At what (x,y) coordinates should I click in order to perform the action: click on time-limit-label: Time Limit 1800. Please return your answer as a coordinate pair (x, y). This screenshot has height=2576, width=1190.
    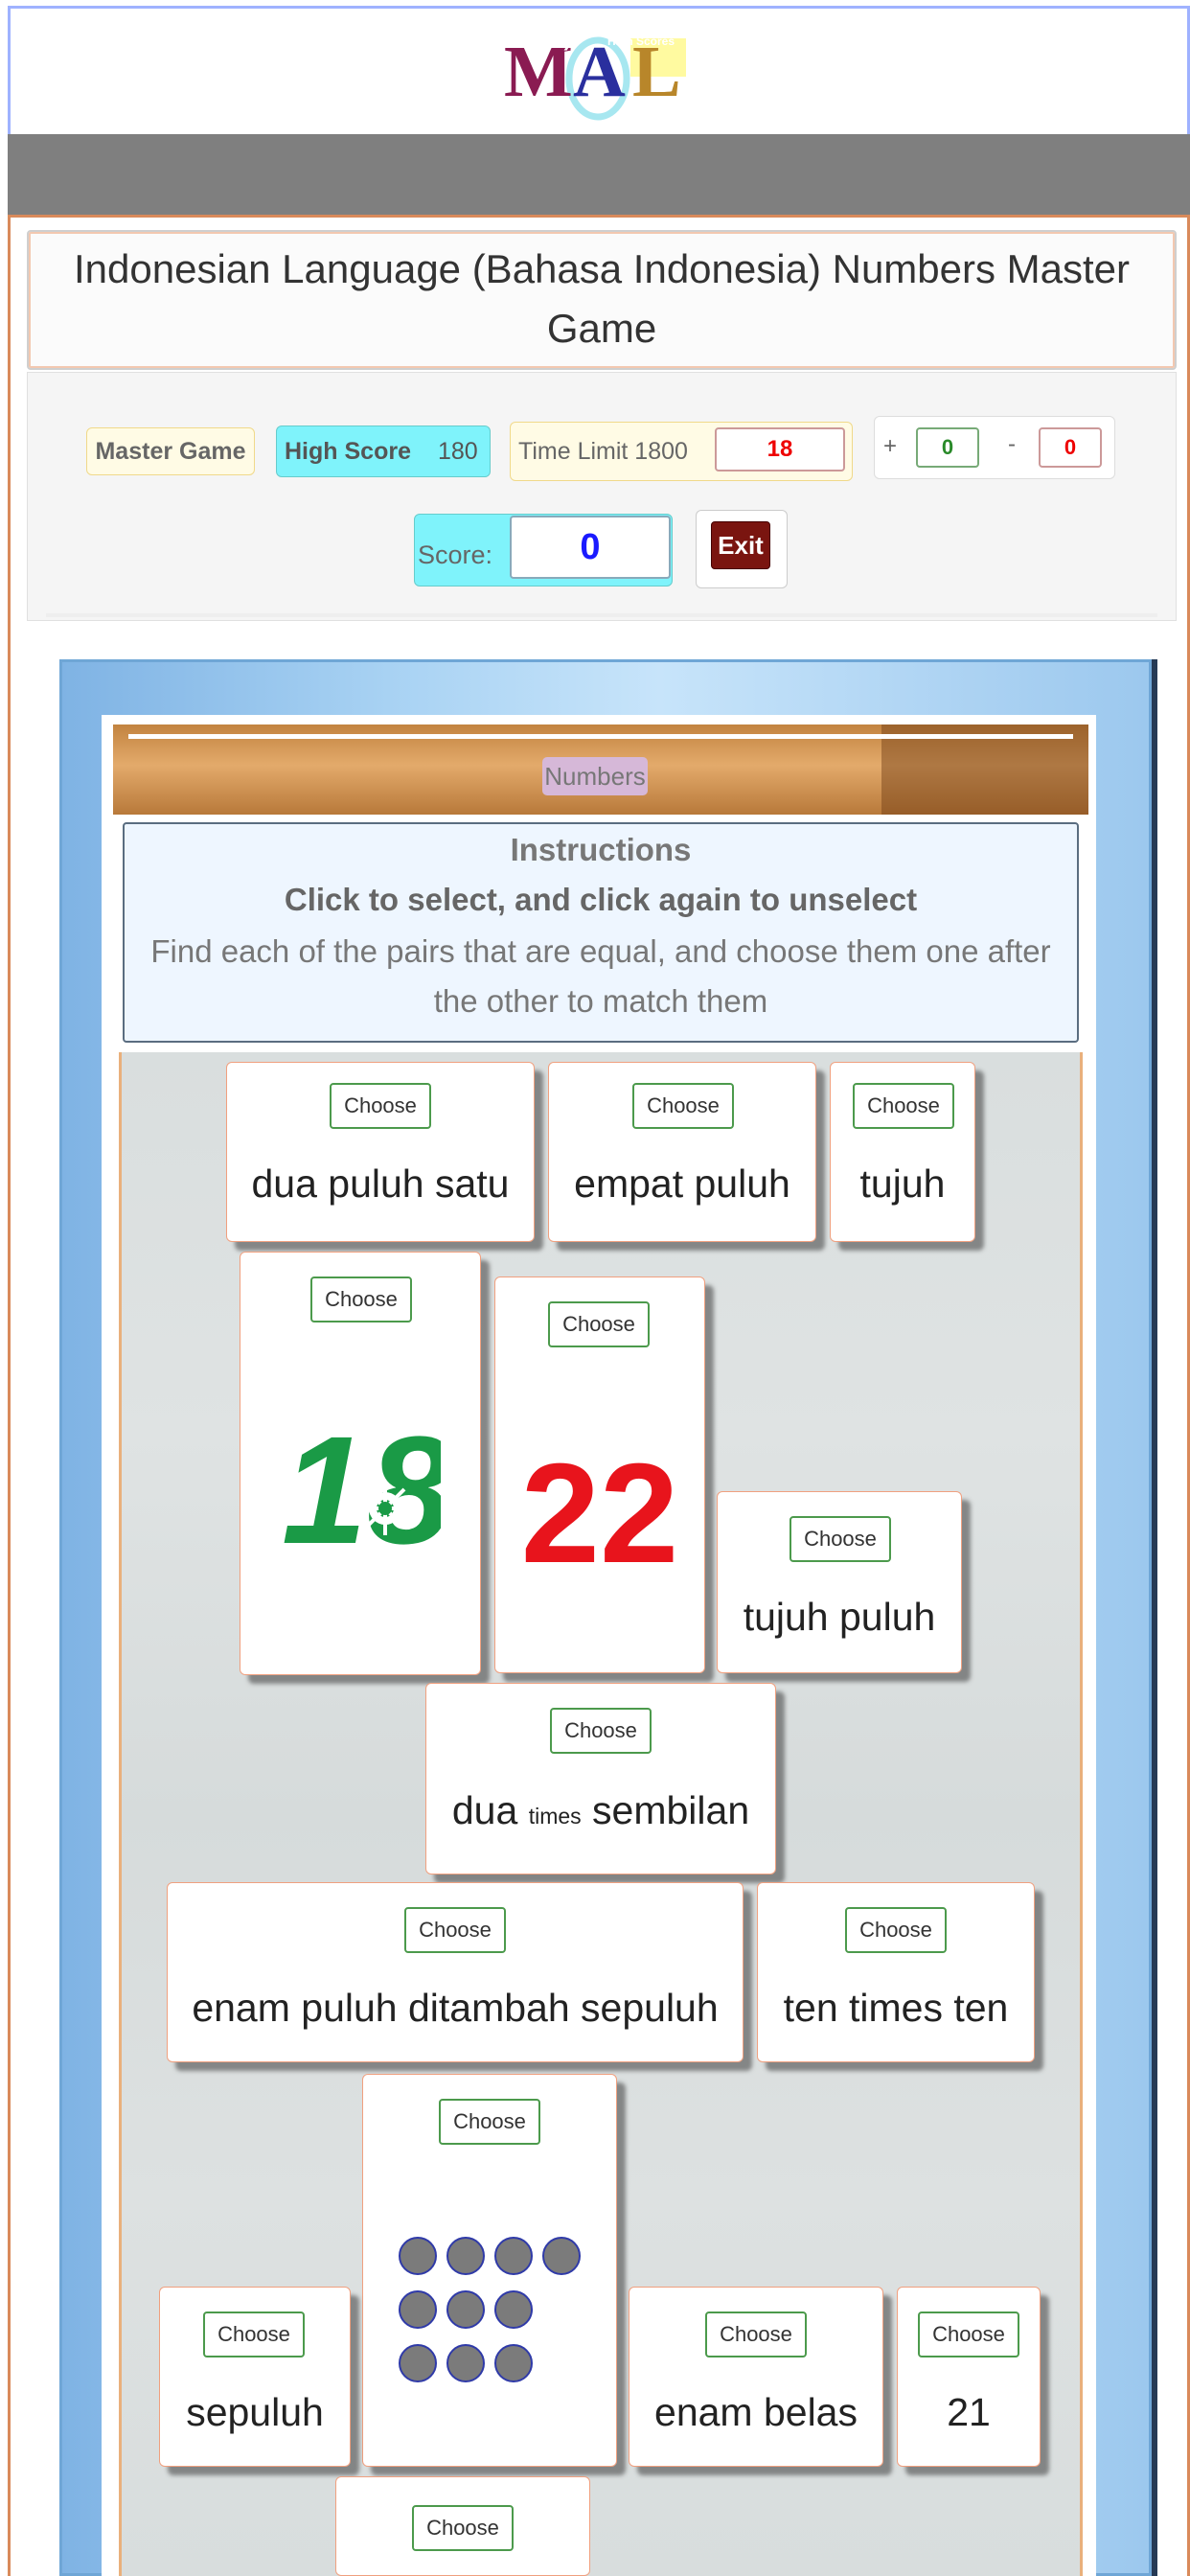
    Looking at the image, I should click on (603, 451).